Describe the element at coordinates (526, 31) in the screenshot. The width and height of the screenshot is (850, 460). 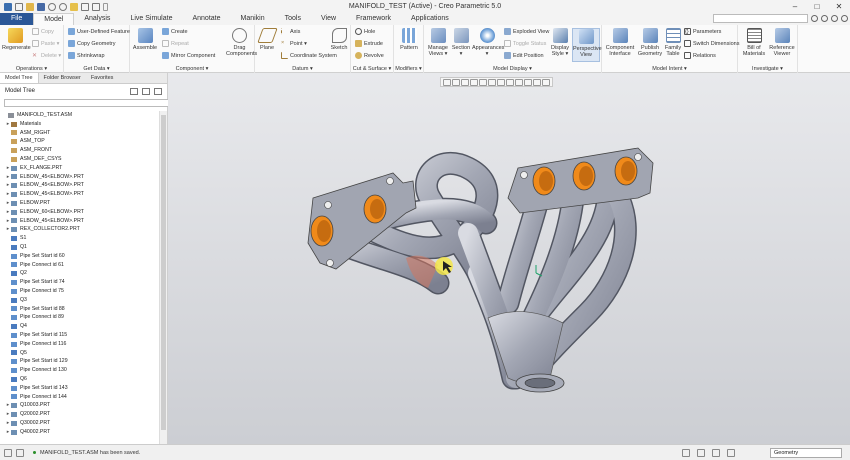
I see `exploded-view-button: Exploded View` at that location.